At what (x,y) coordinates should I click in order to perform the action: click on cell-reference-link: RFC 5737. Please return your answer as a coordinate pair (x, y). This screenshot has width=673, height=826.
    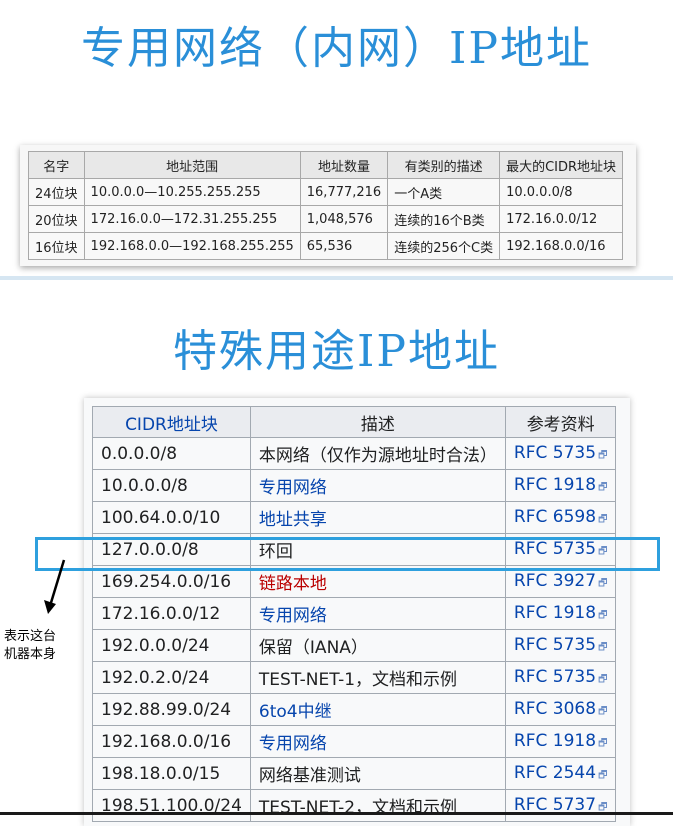
    Looking at the image, I should click on (560, 805).